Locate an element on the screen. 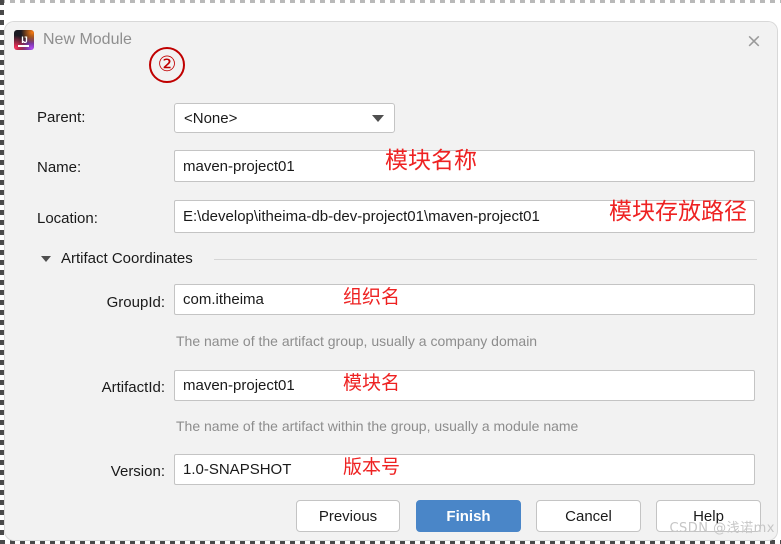 The width and height of the screenshot is (781, 544). parent-select-value: <None> is located at coordinates (211, 118).